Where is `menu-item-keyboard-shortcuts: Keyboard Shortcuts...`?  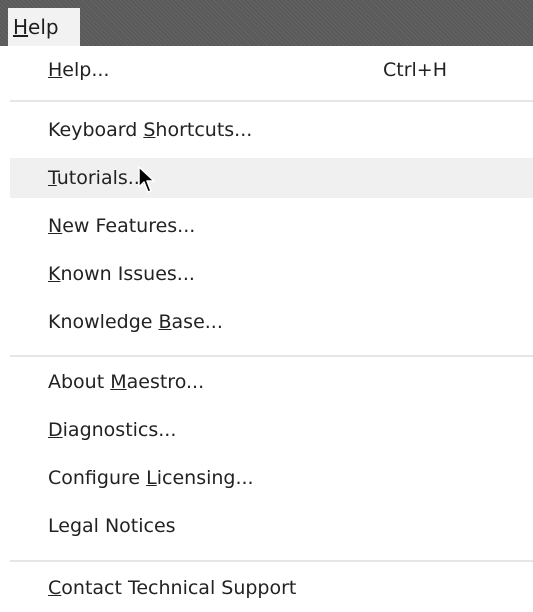
menu-item-keyboard-shortcuts: Keyboard Shortcuts... is located at coordinates (271, 130).